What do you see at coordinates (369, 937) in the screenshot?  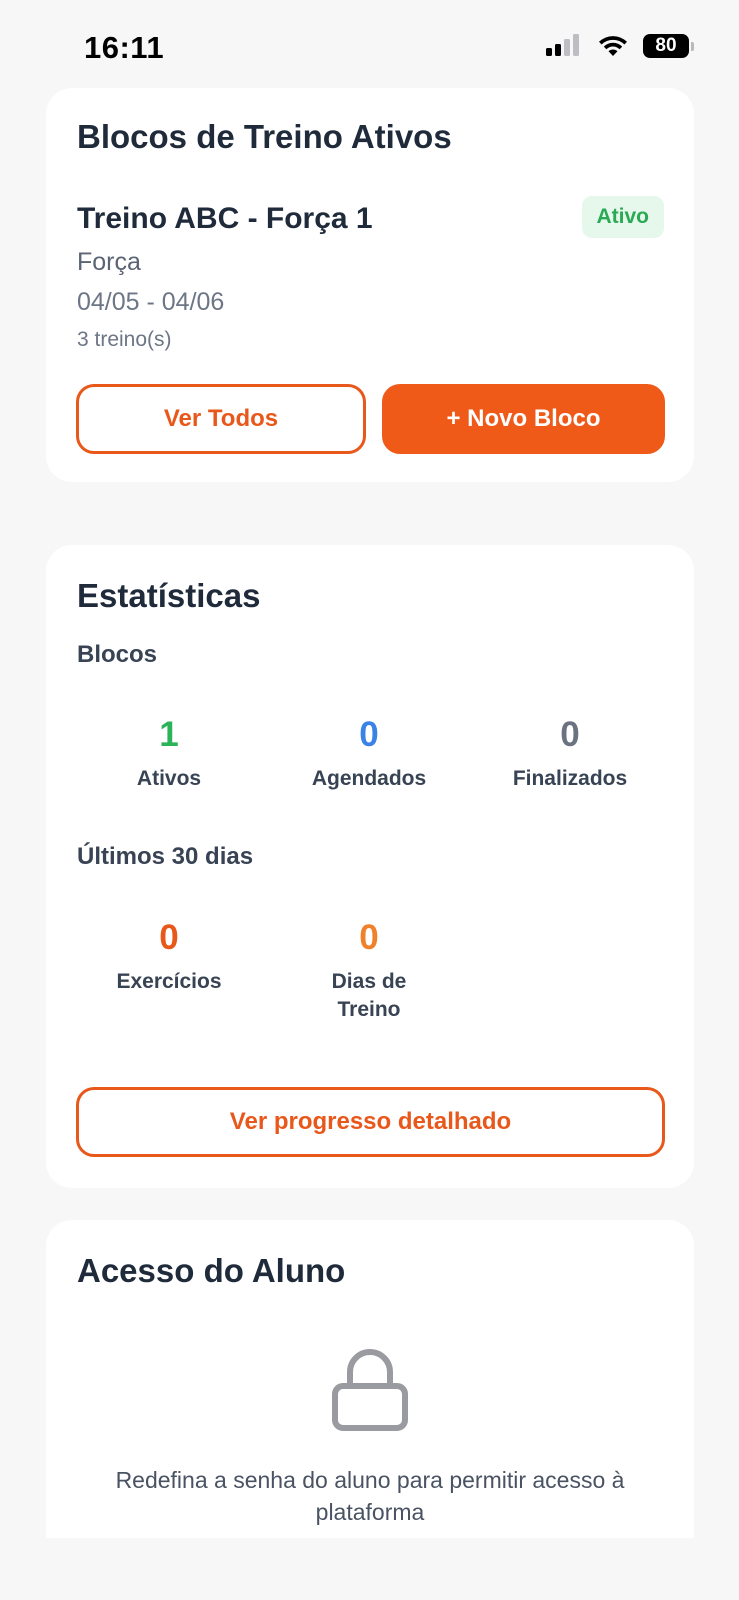 I see `stat-training-days-value: 0` at bounding box center [369, 937].